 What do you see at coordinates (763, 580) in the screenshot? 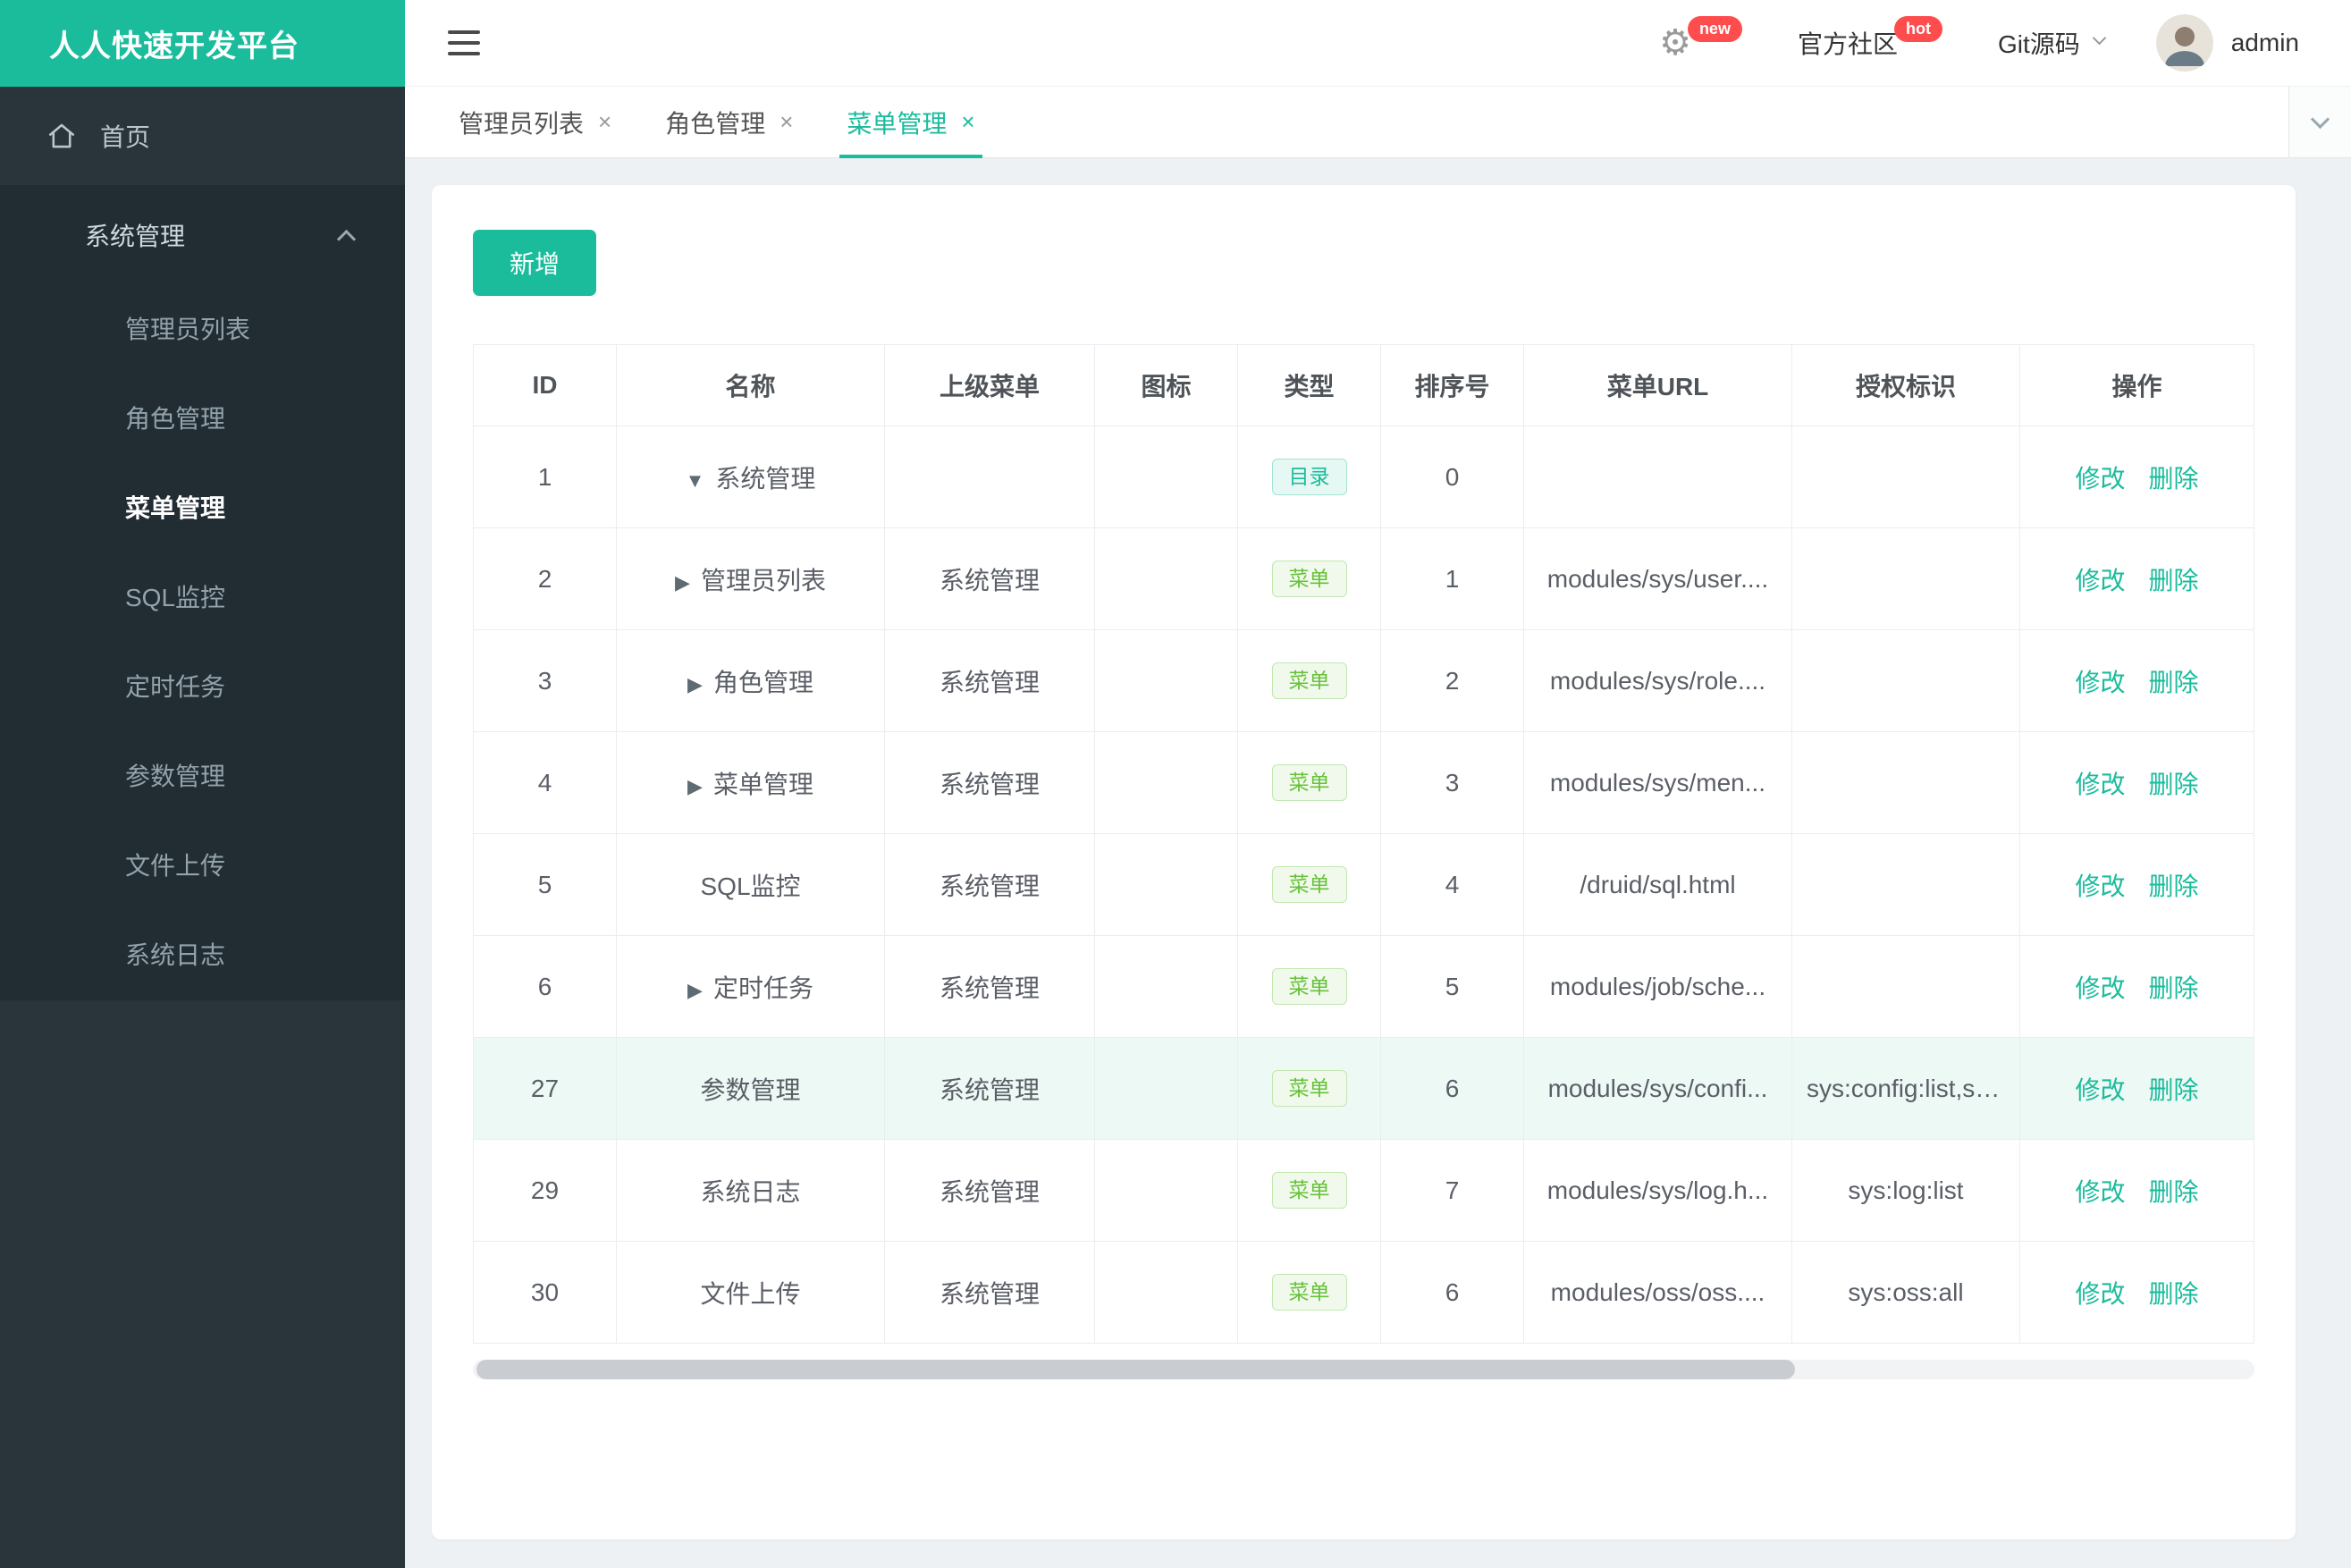
I see `menu-name: 管理员列表` at bounding box center [763, 580].